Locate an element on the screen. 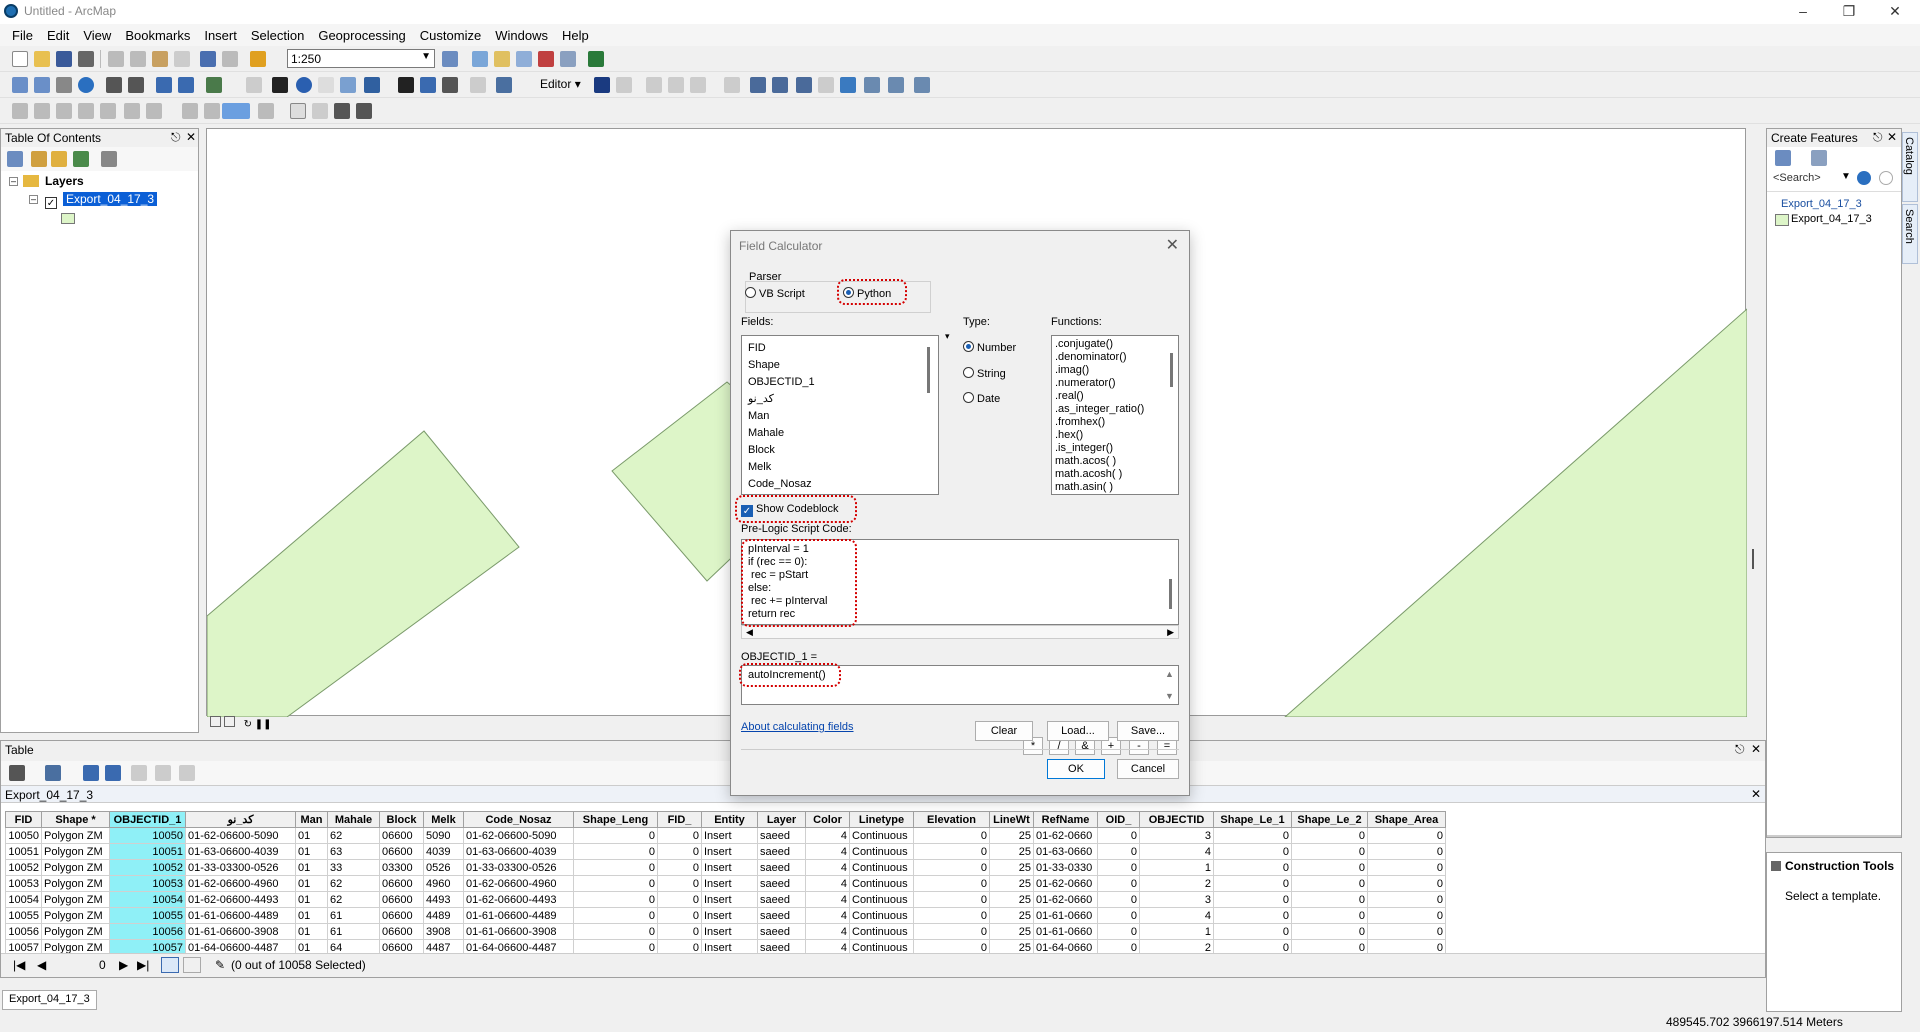 The width and height of the screenshot is (1920, 1032). paste-icon is located at coordinates (160, 59).